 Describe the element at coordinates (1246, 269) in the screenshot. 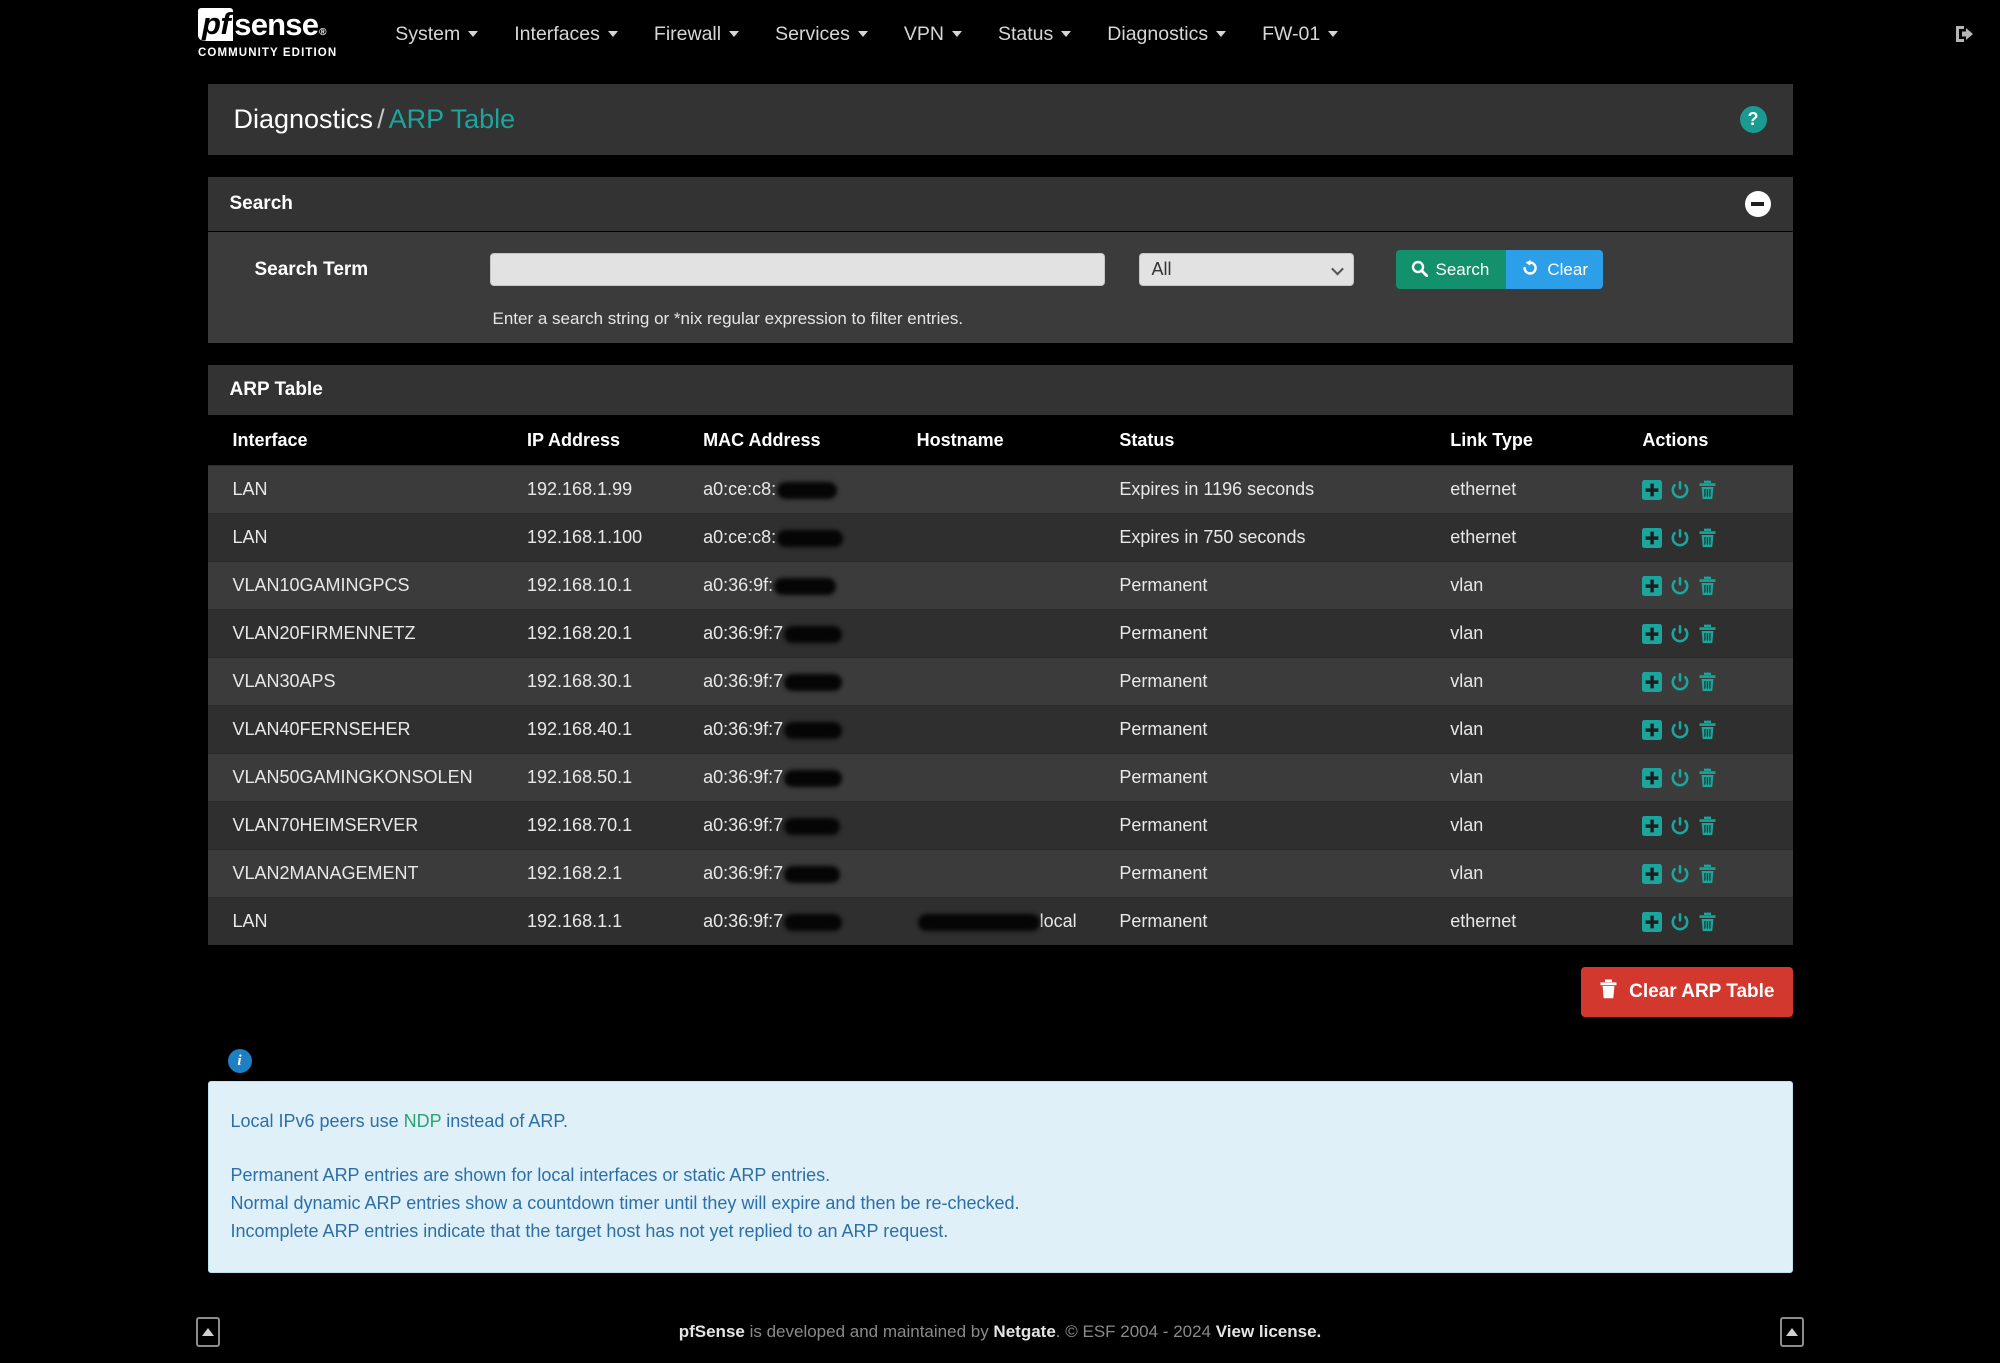

I see `search-filter-select: All` at that location.